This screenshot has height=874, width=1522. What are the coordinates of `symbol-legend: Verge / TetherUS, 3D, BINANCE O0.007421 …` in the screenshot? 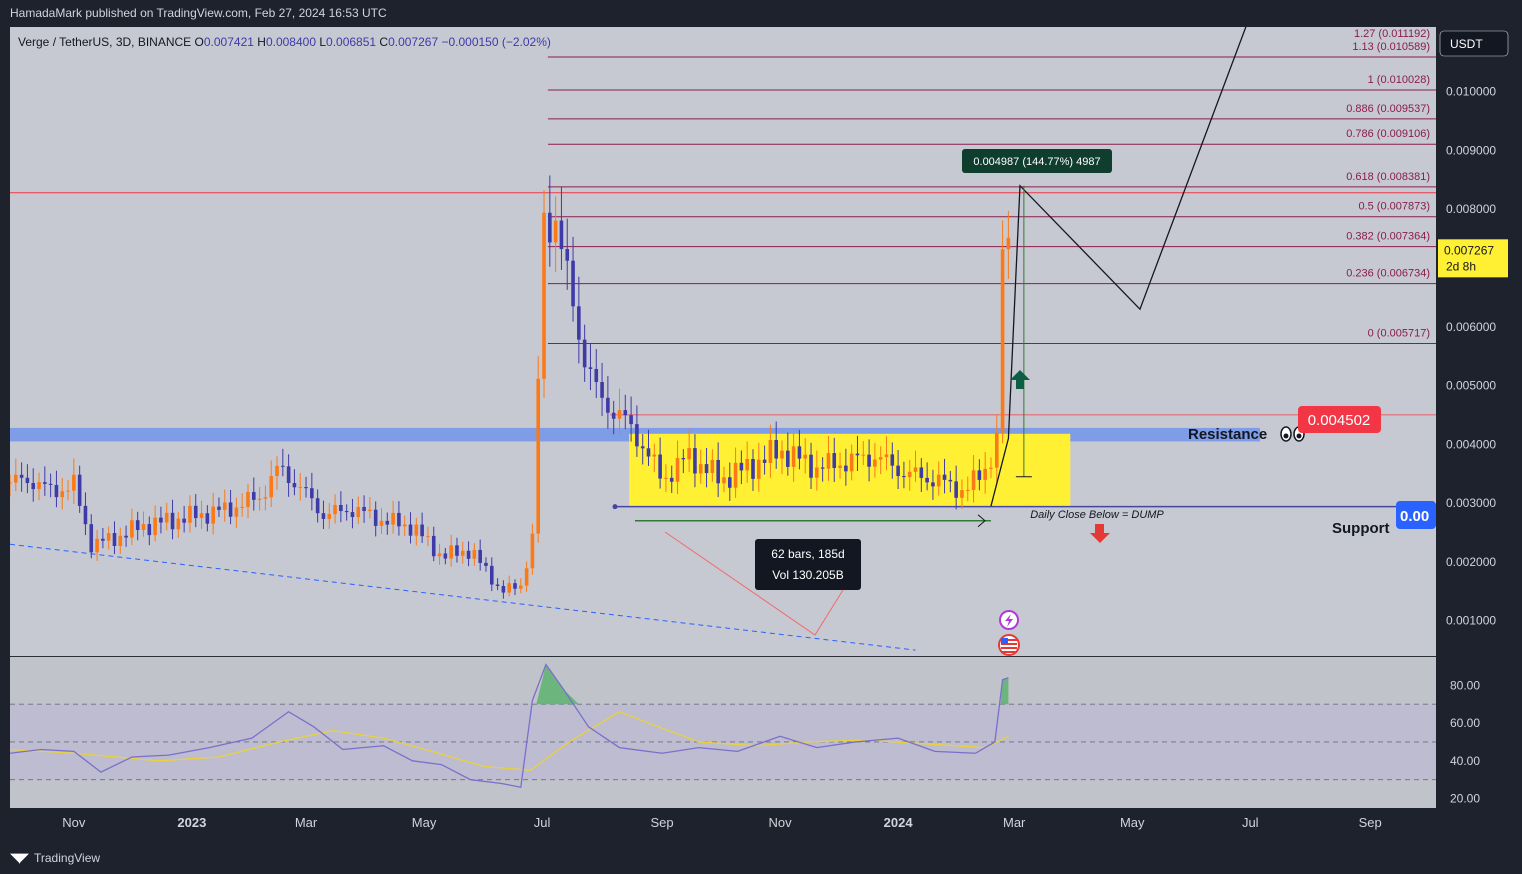 It's located at (284, 42).